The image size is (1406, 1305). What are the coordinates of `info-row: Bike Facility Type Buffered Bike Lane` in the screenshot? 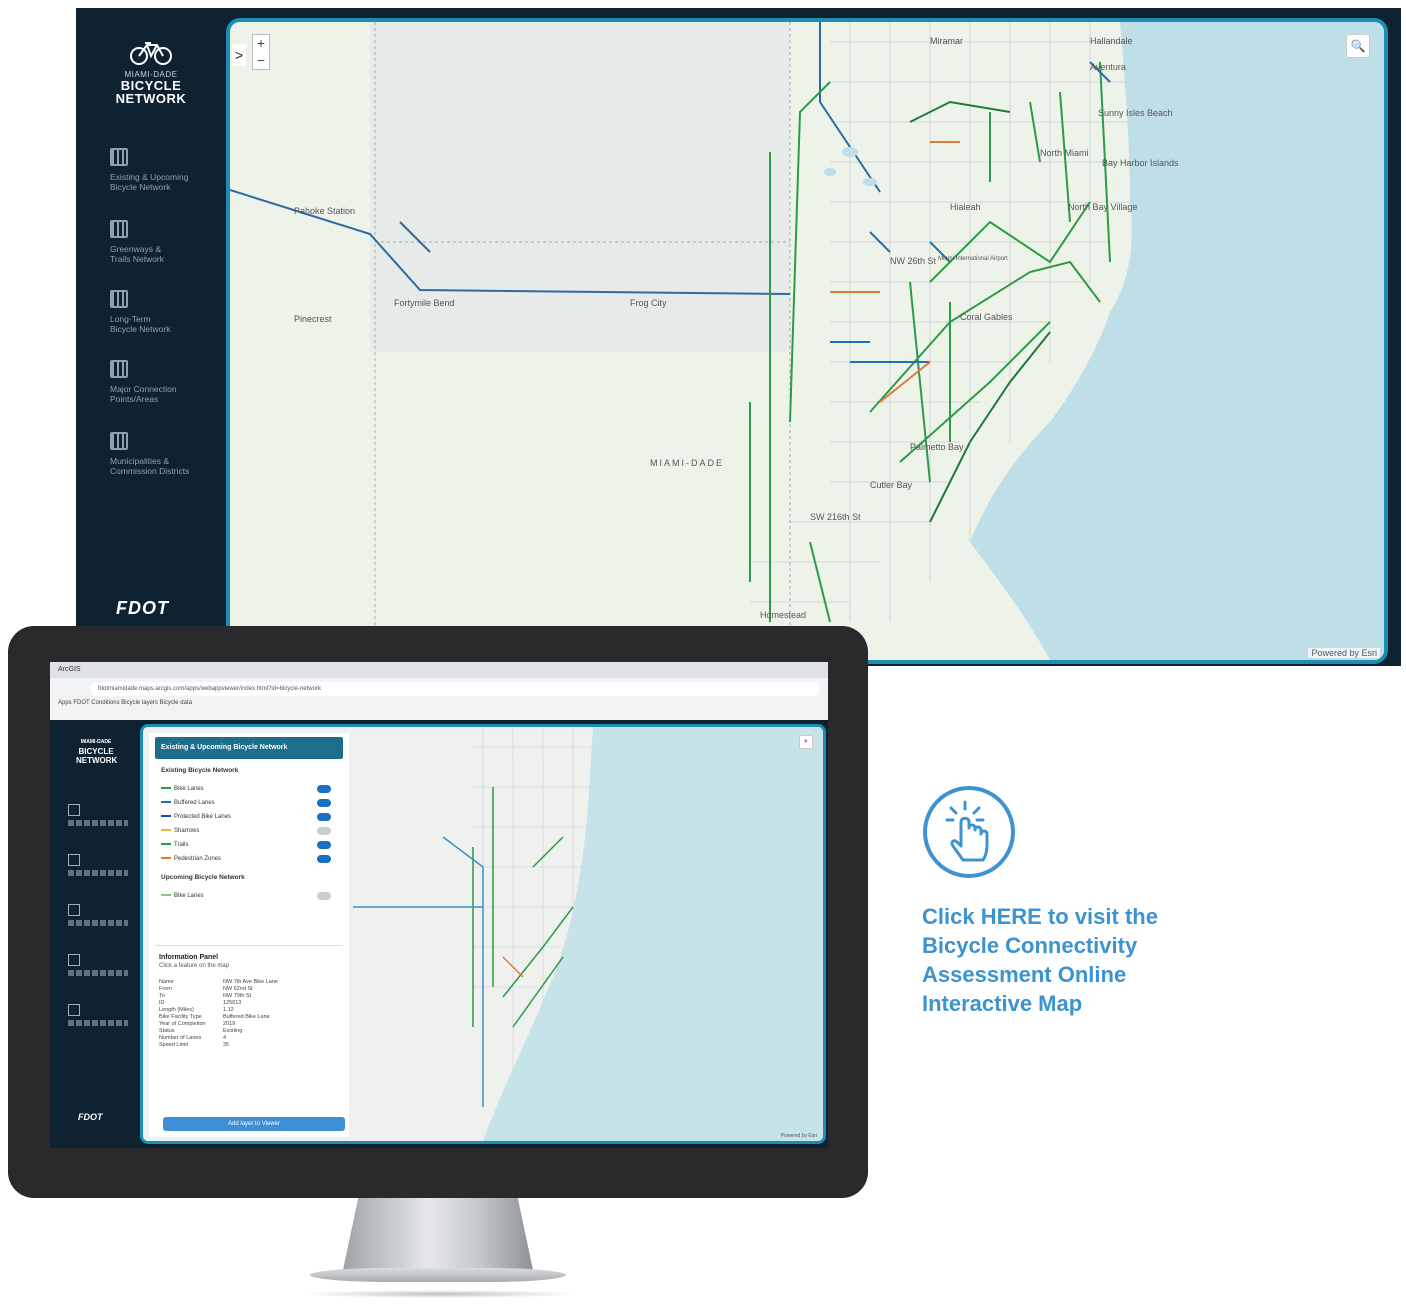 It's located at (249, 1017).